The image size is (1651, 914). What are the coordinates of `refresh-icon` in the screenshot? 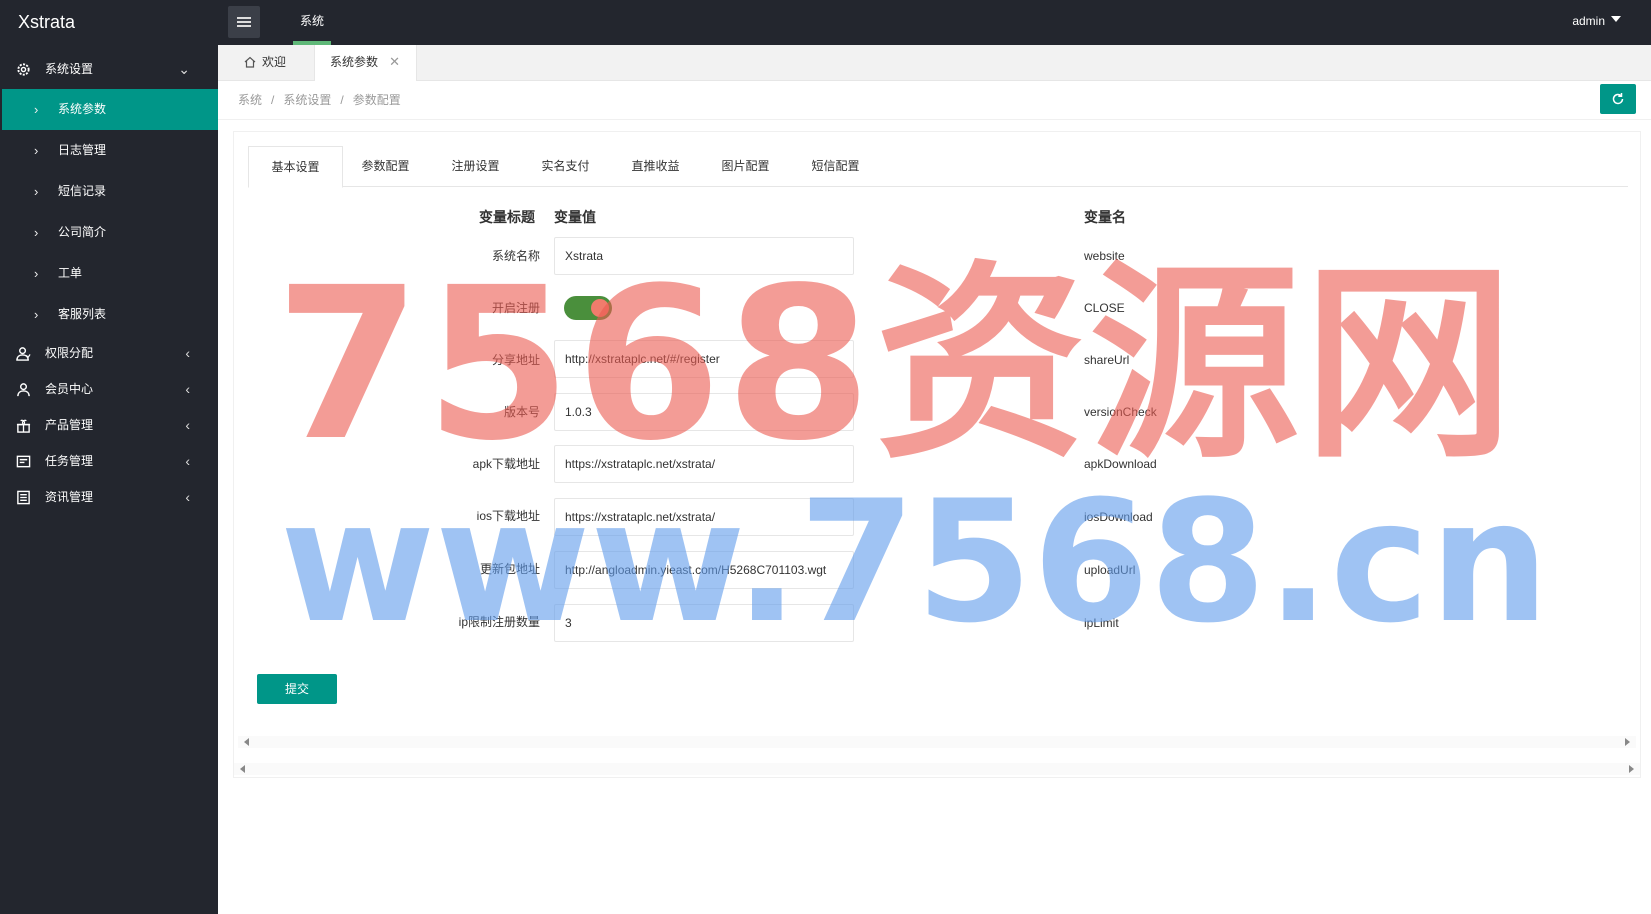 It's located at (1618, 99).